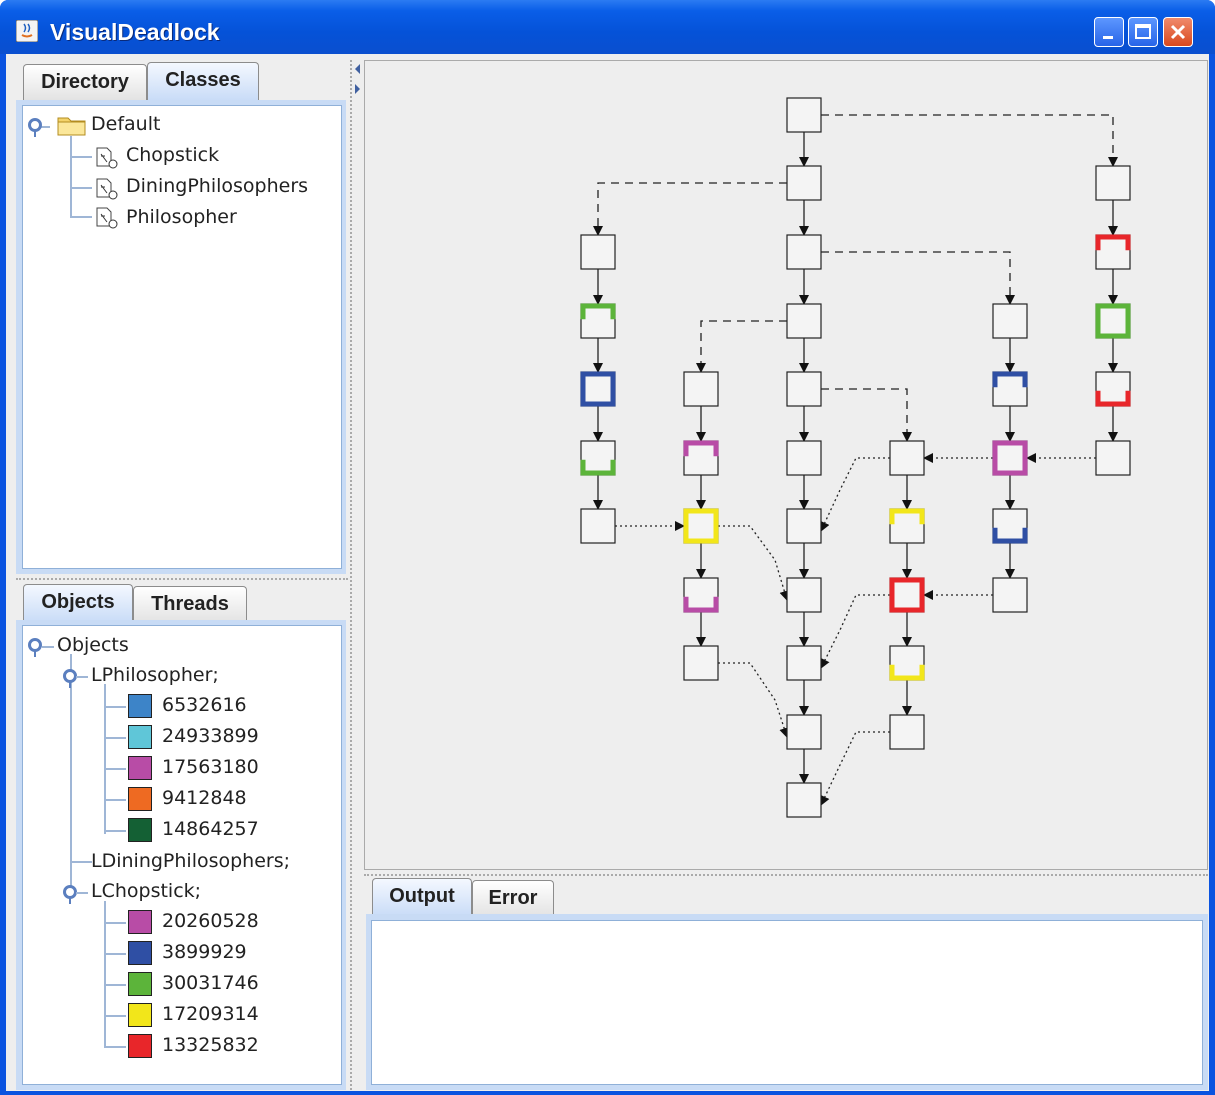 The image size is (1215, 1095). I want to click on tab-label: Directory, so click(85, 82).